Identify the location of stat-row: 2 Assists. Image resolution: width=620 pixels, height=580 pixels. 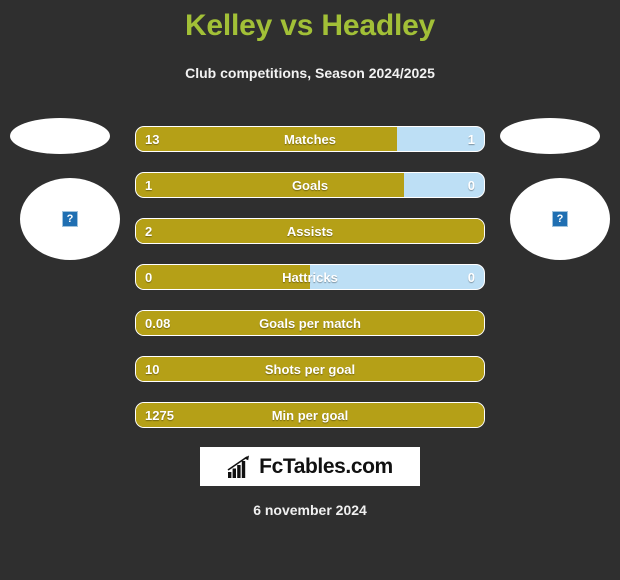
(310, 231).